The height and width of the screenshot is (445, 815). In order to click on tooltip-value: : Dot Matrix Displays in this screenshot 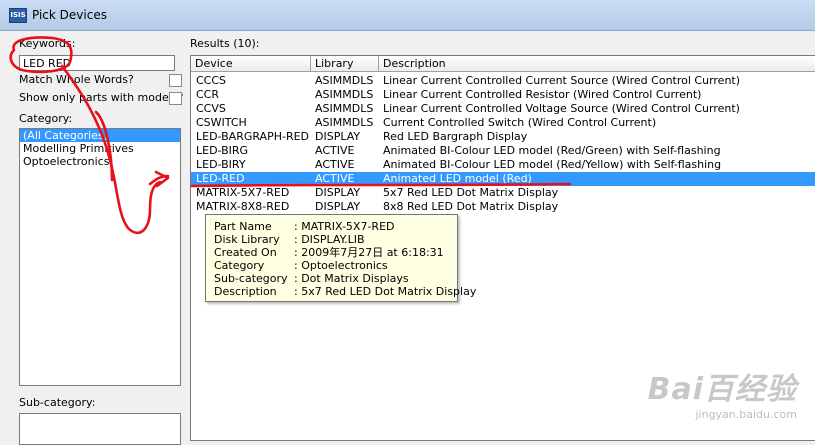, I will do `click(351, 278)`.